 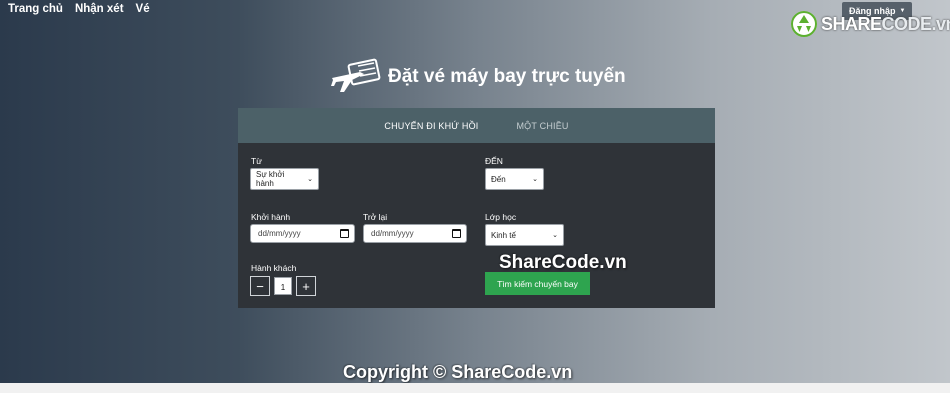 I want to click on return-date-placeholder: dd/mm/yyyy, so click(x=392, y=233).